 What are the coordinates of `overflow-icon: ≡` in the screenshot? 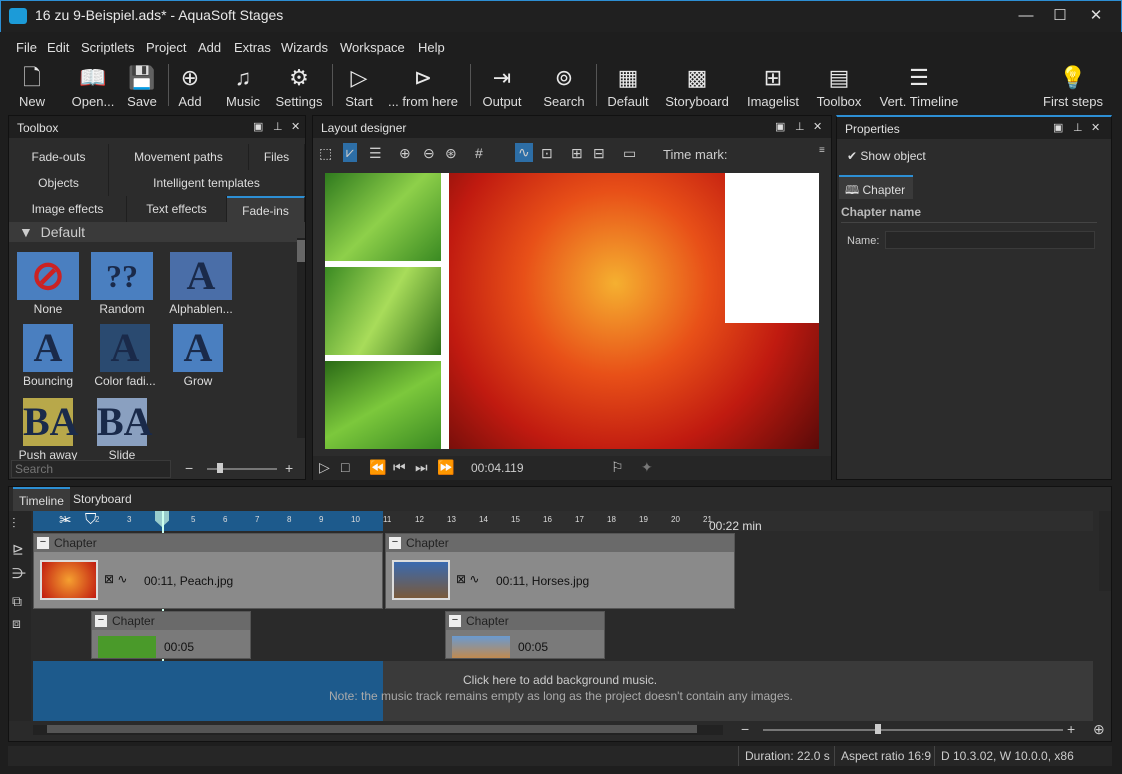 It's located at (822, 150).